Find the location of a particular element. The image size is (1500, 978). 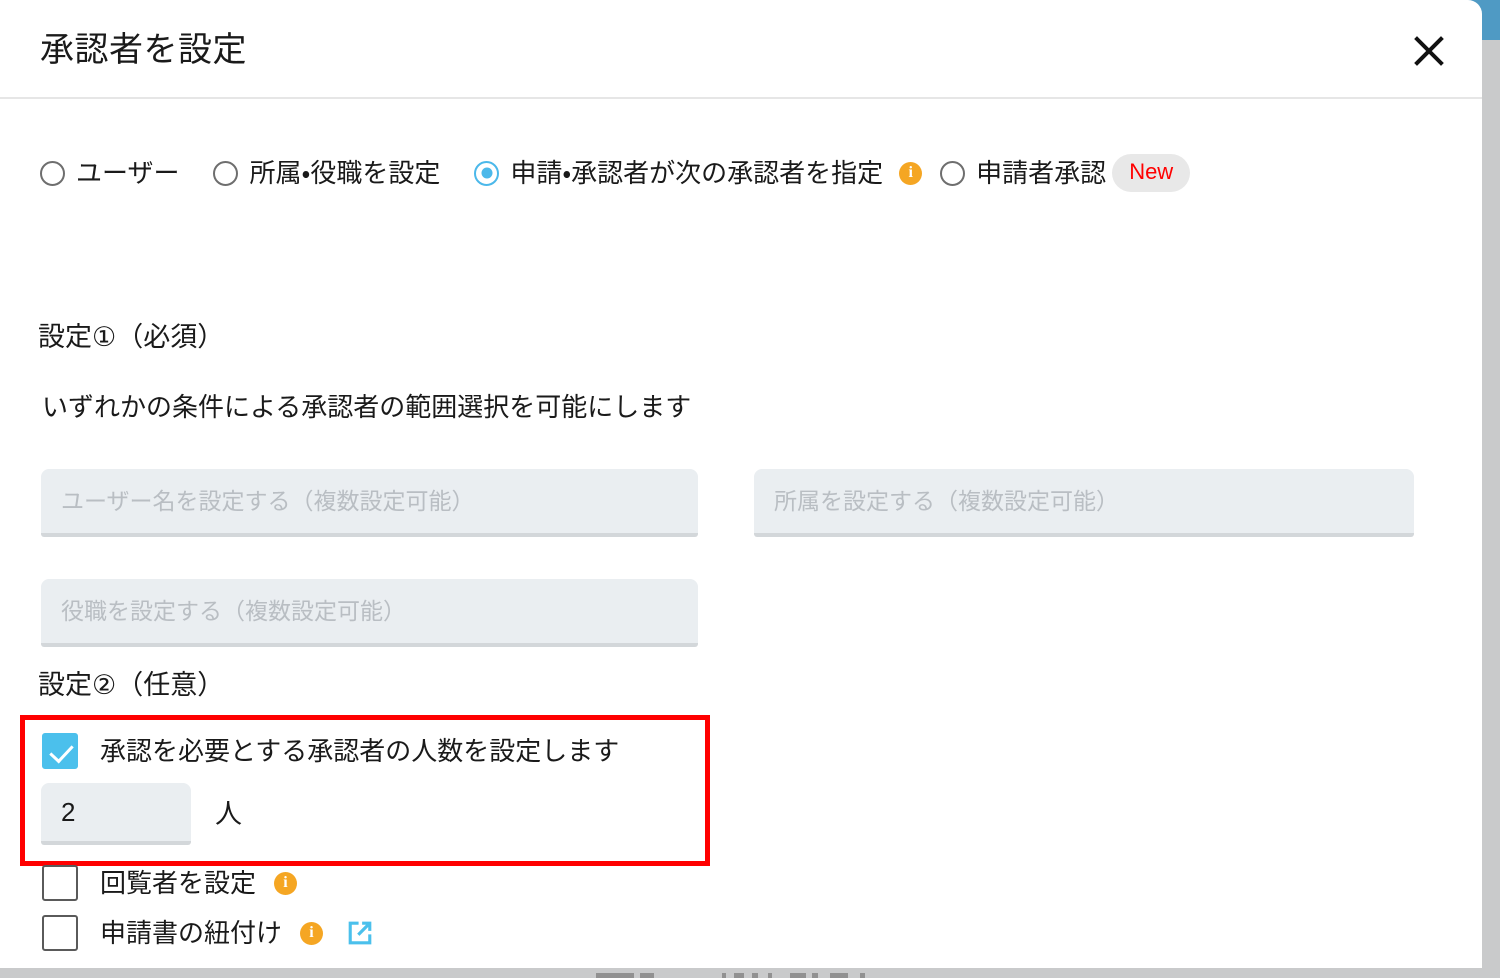

radio-option-user: ユーザー is located at coordinates (109, 173).